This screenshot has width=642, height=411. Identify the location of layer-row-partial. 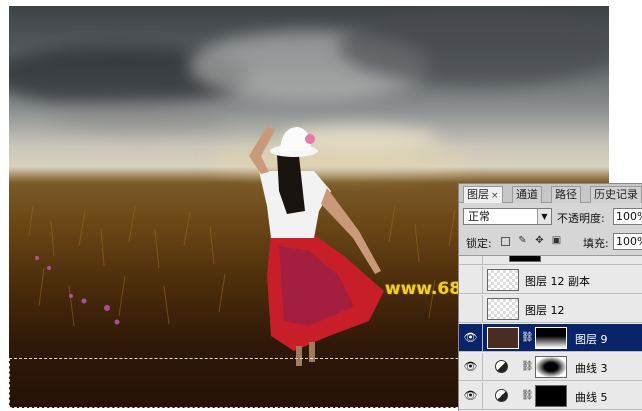
(550, 260).